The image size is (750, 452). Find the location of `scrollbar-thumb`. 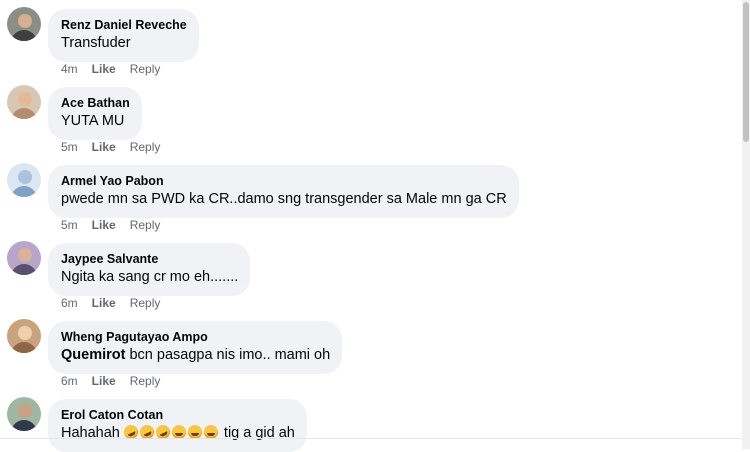

scrollbar-thumb is located at coordinates (746, 72).